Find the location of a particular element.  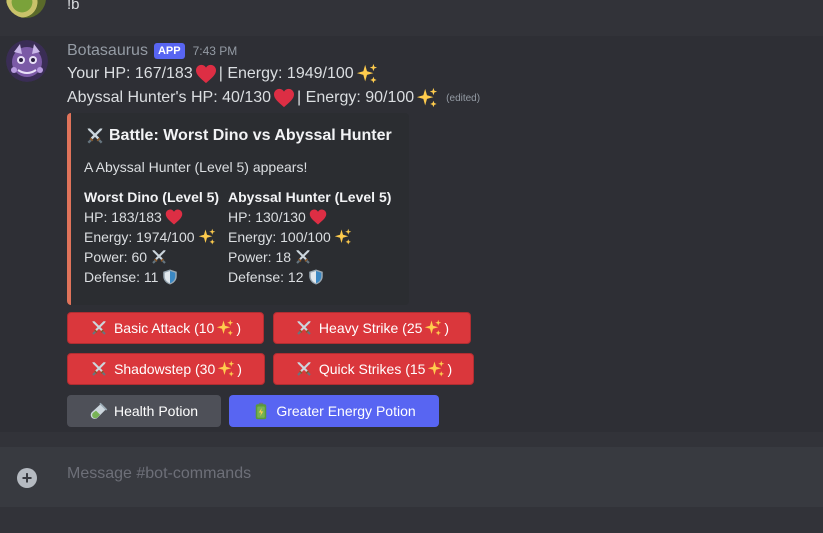

author-name: Botasaurus is located at coordinates (107, 51).